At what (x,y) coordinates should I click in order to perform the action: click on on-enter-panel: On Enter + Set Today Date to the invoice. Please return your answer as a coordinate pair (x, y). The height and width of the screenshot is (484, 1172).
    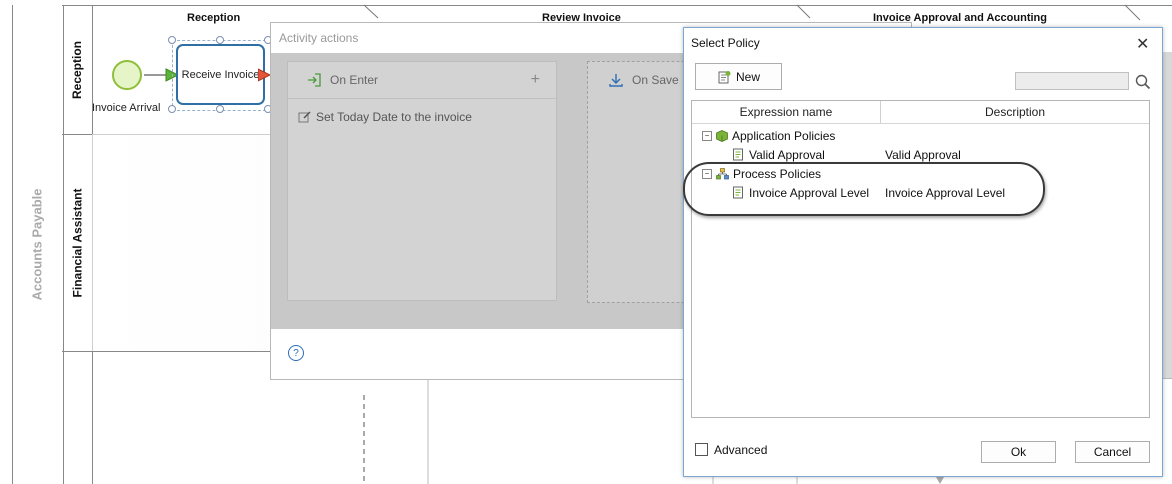
    Looking at the image, I should click on (422, 181).